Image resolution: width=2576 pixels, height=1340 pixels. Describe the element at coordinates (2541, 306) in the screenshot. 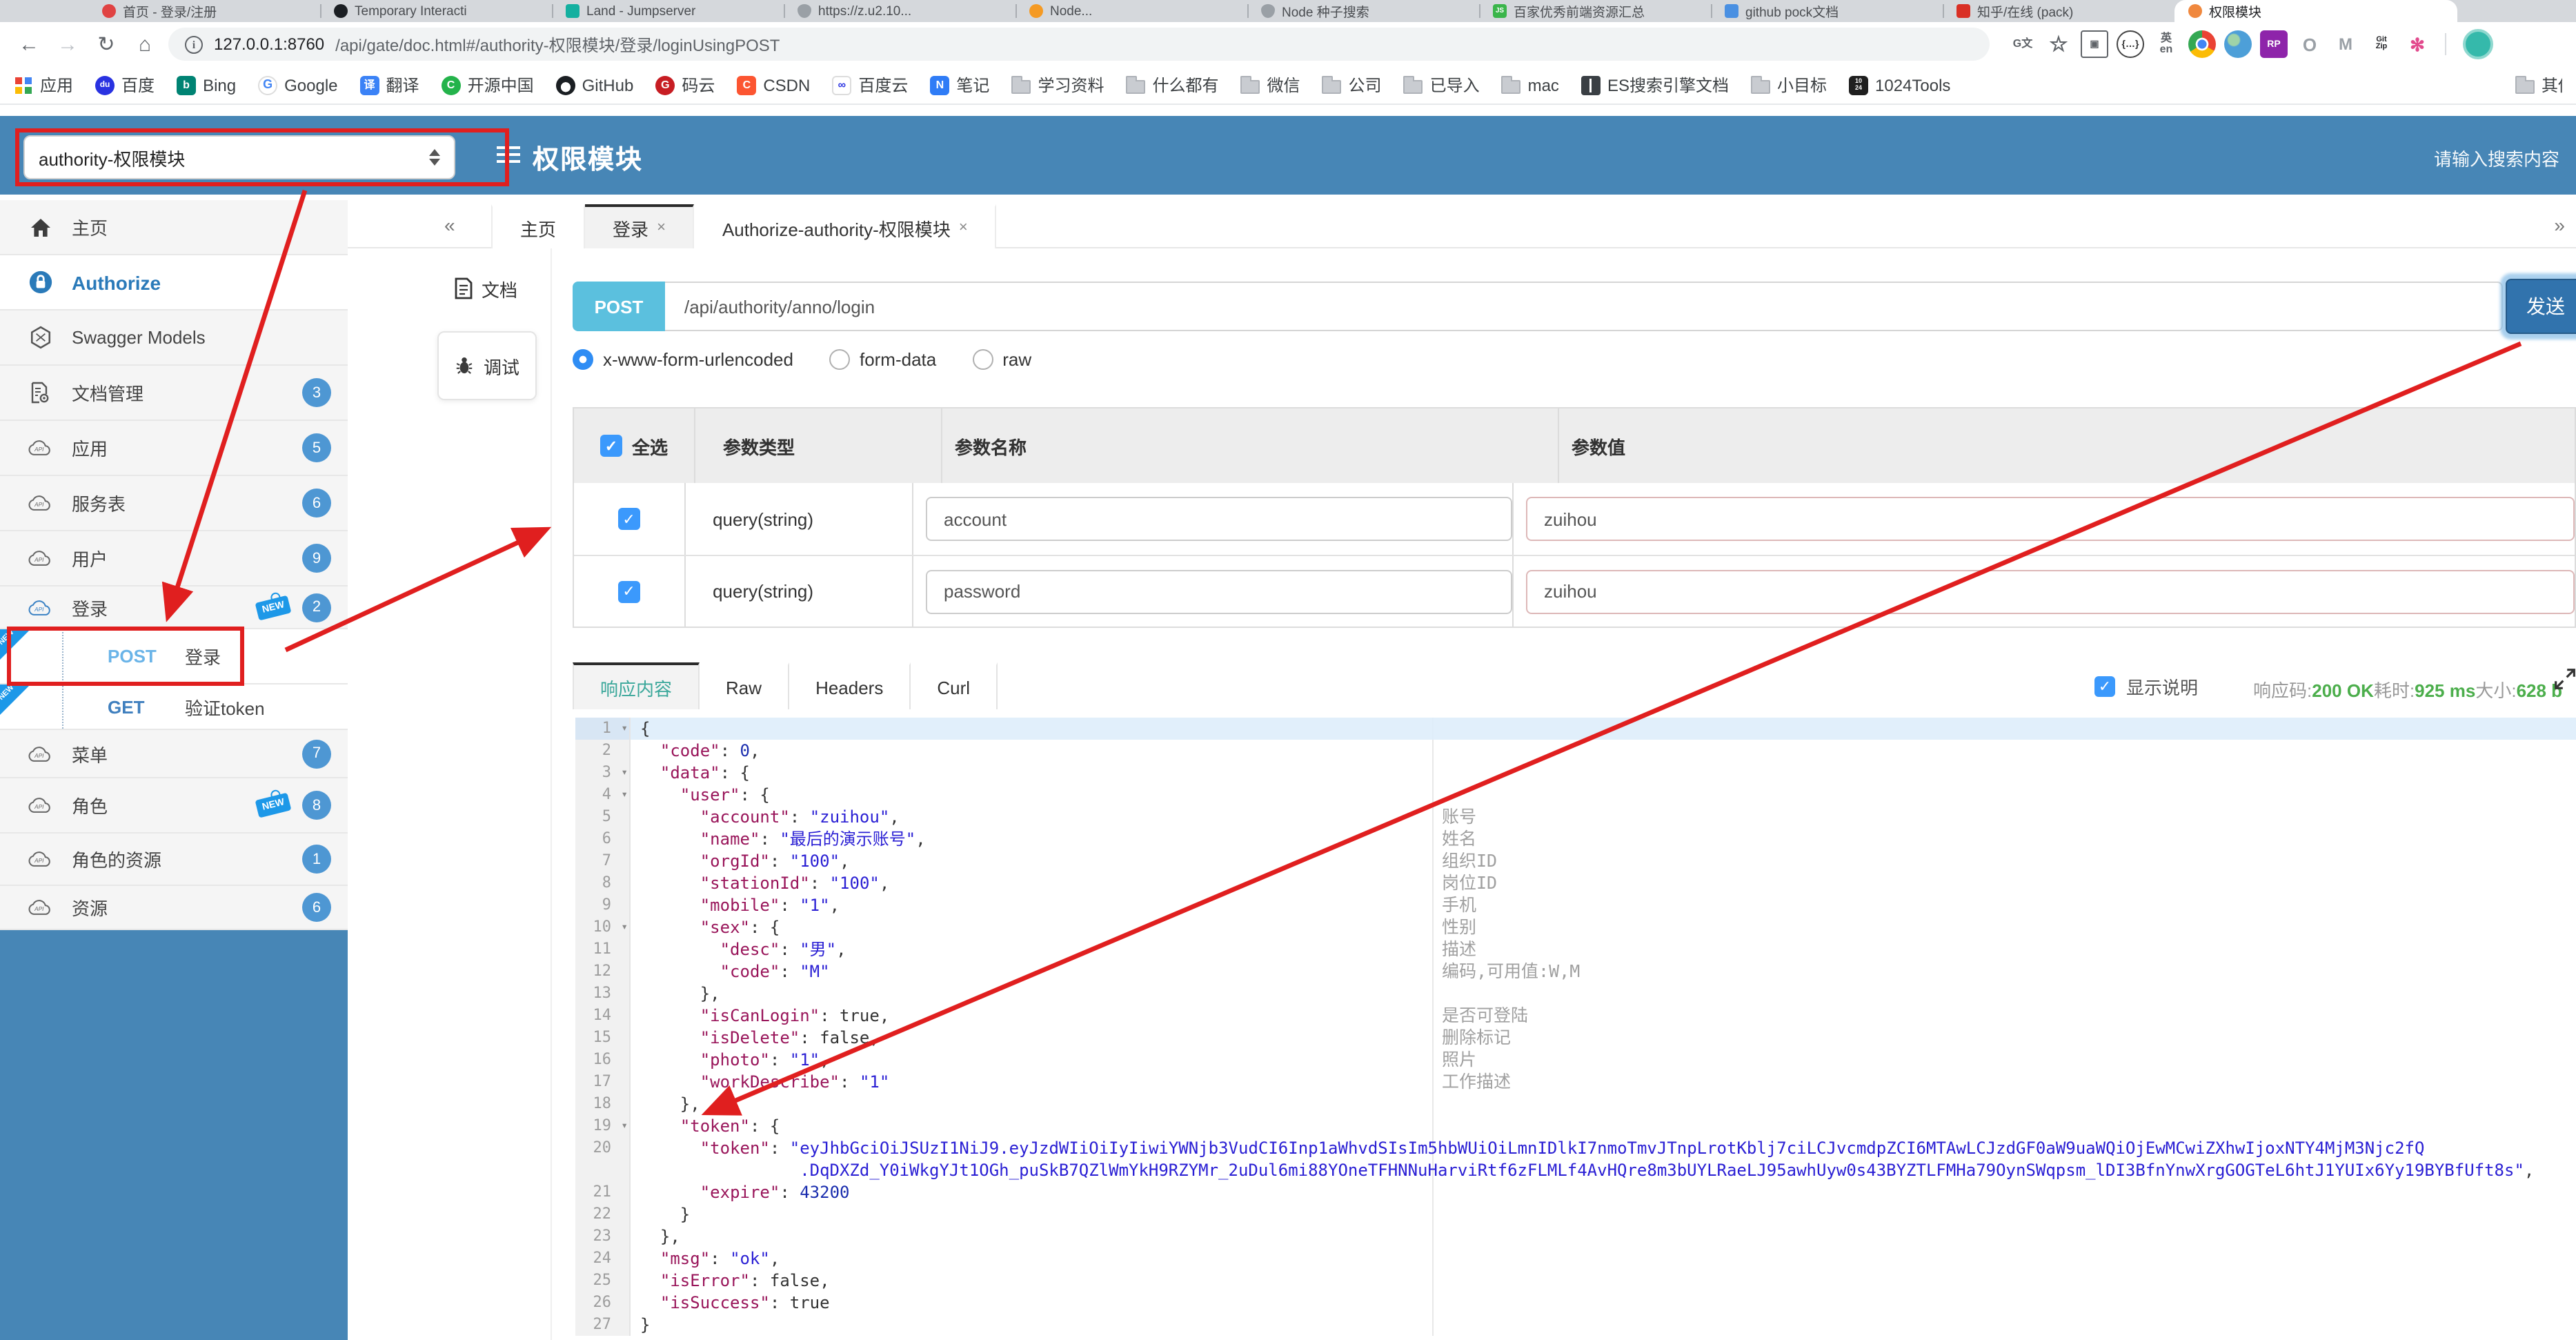

I see `send-button: 发送` at that location.